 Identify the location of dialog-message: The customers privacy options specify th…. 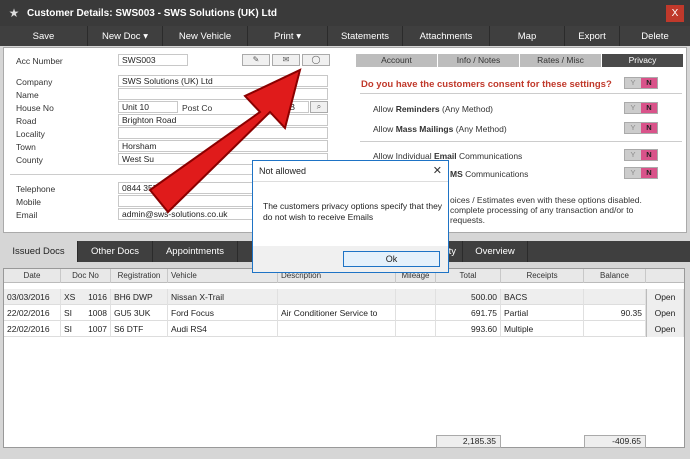
(353, 211).